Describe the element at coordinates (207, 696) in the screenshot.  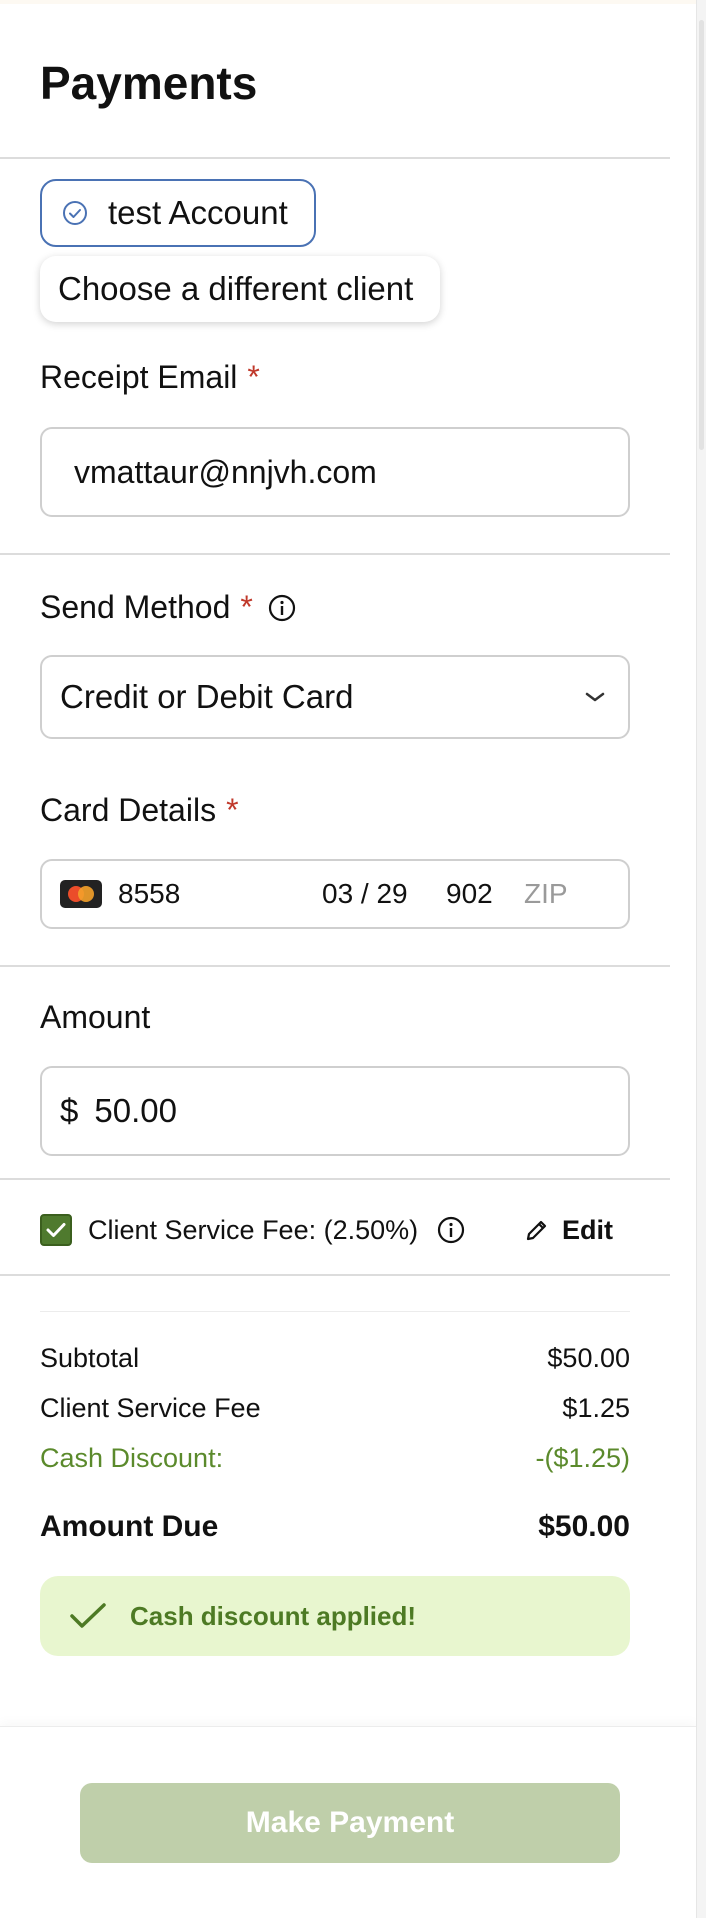
I see `send-method-value: Credit or Debit Card` at that location.